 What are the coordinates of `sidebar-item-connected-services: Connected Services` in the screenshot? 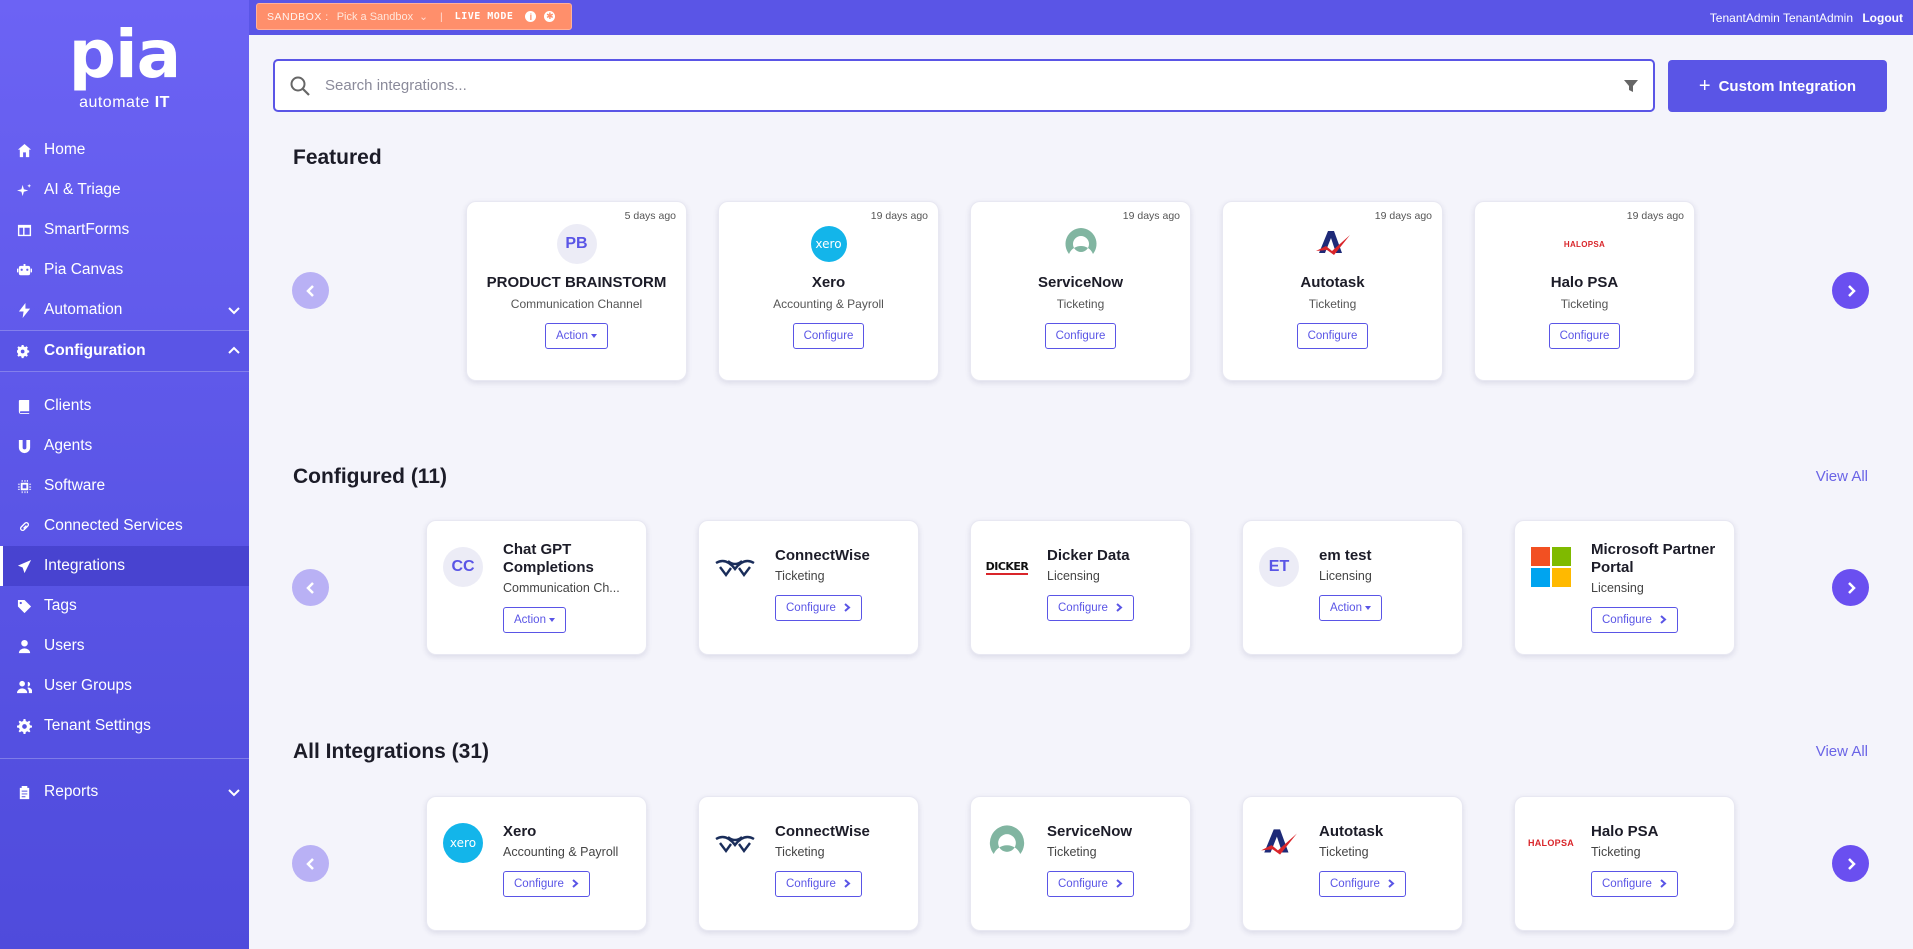 It's located at (124, 526).